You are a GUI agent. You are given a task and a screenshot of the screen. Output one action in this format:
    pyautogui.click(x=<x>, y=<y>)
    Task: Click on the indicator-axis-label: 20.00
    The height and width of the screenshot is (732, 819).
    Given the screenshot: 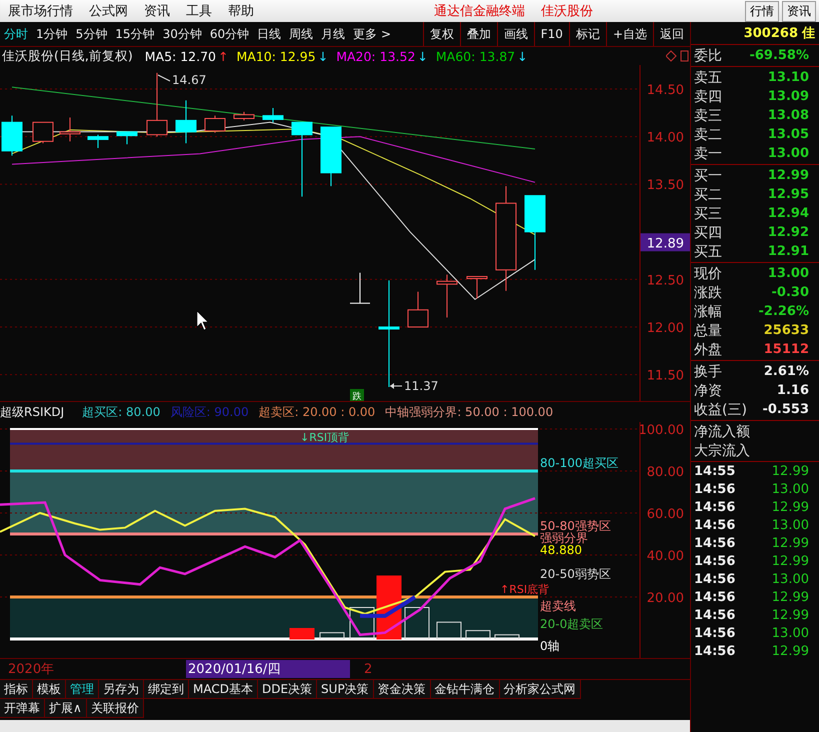 What is the action you would take?
    pyautogui.click(x=665, y=598)
    